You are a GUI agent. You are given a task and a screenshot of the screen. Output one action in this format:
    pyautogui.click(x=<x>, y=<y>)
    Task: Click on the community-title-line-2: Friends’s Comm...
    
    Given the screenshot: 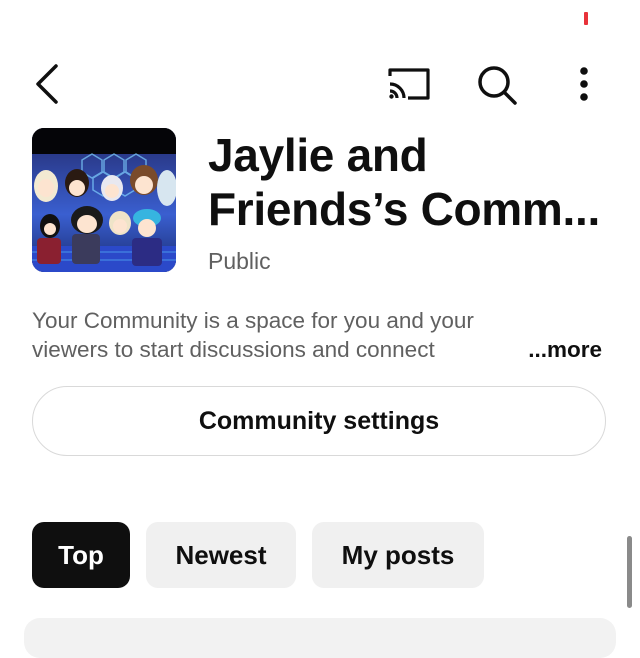 What is the action you would take?
    pyautogui.click(x=404, y=209)
    